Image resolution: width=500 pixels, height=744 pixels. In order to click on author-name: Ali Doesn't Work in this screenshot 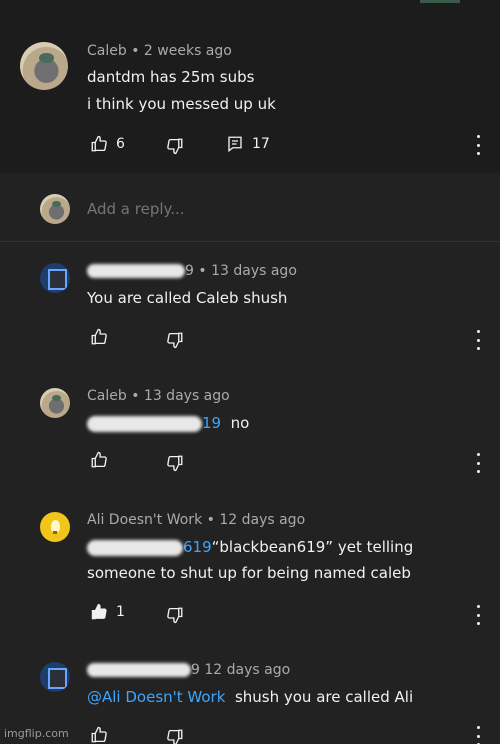, I will do `click(144, 520)`.